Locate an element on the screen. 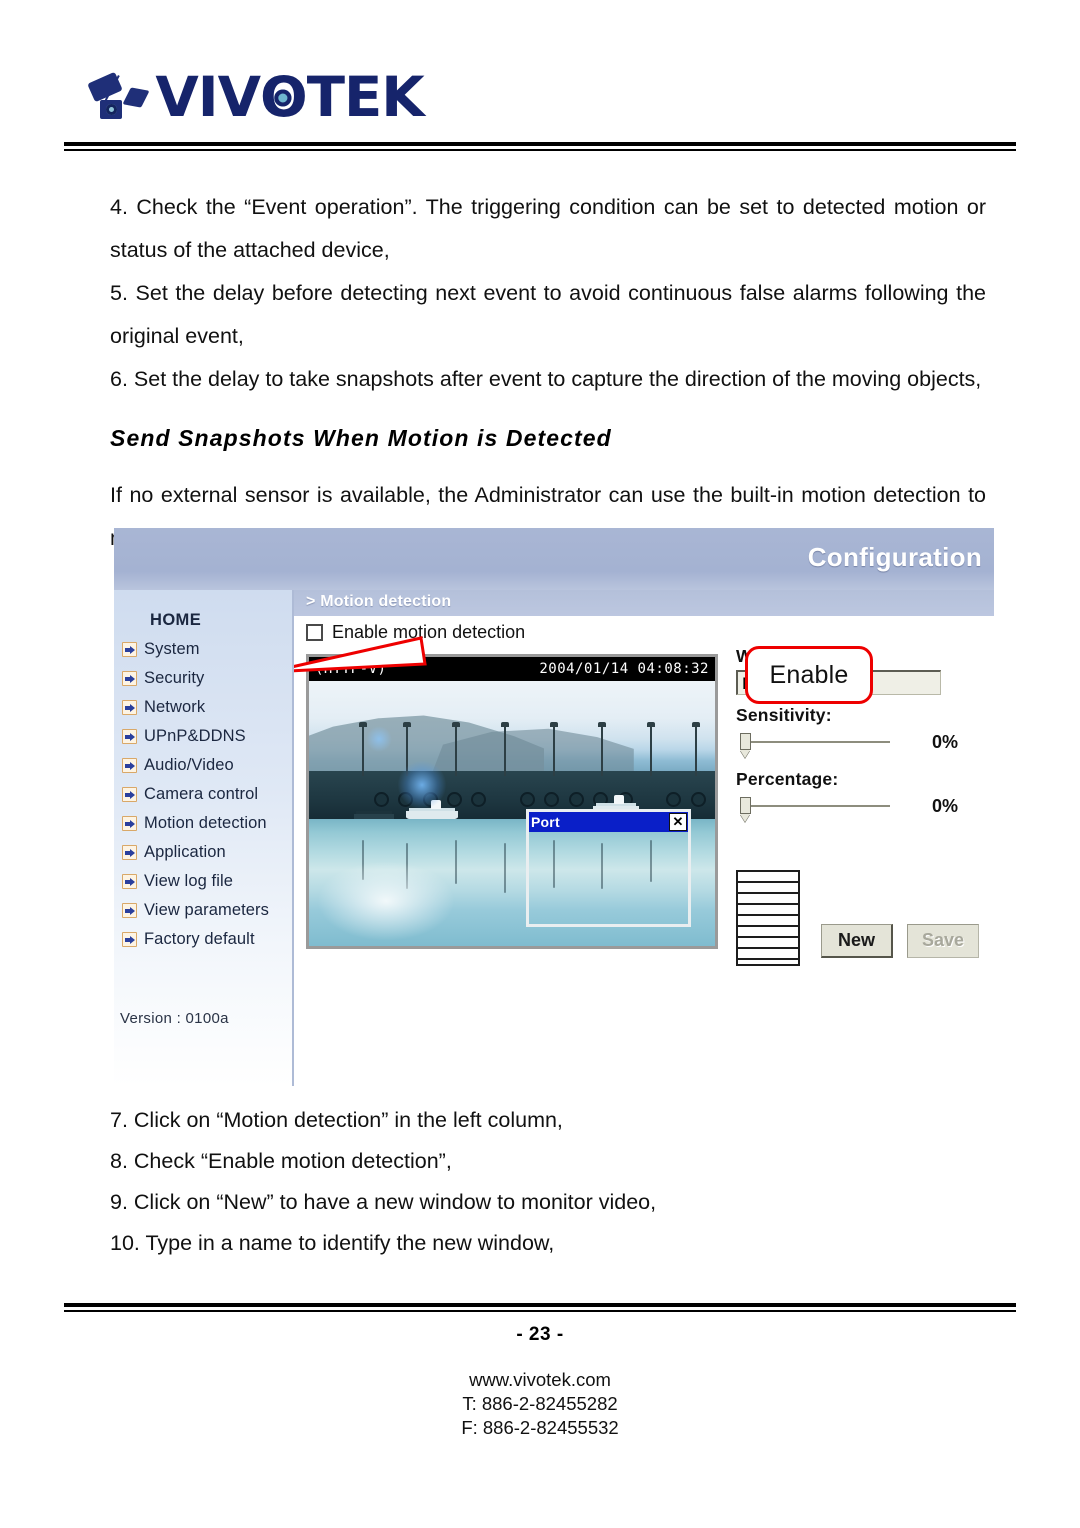 The width and height of the screenshot is (1080, 1528). new-button: New is located at coordinates (857, 941).